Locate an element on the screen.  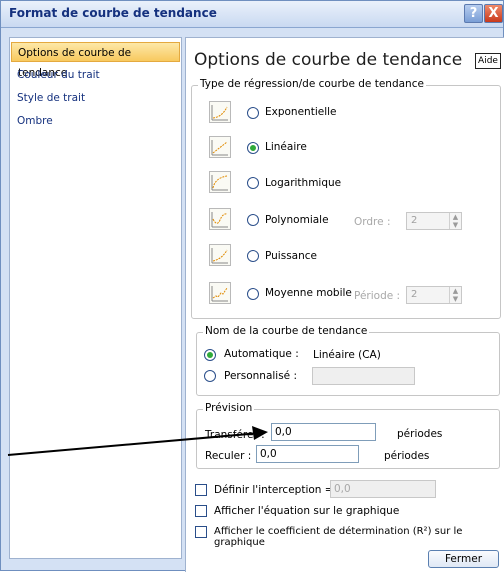
label-automatique: Automatique : is located at coordinates (261, 354).